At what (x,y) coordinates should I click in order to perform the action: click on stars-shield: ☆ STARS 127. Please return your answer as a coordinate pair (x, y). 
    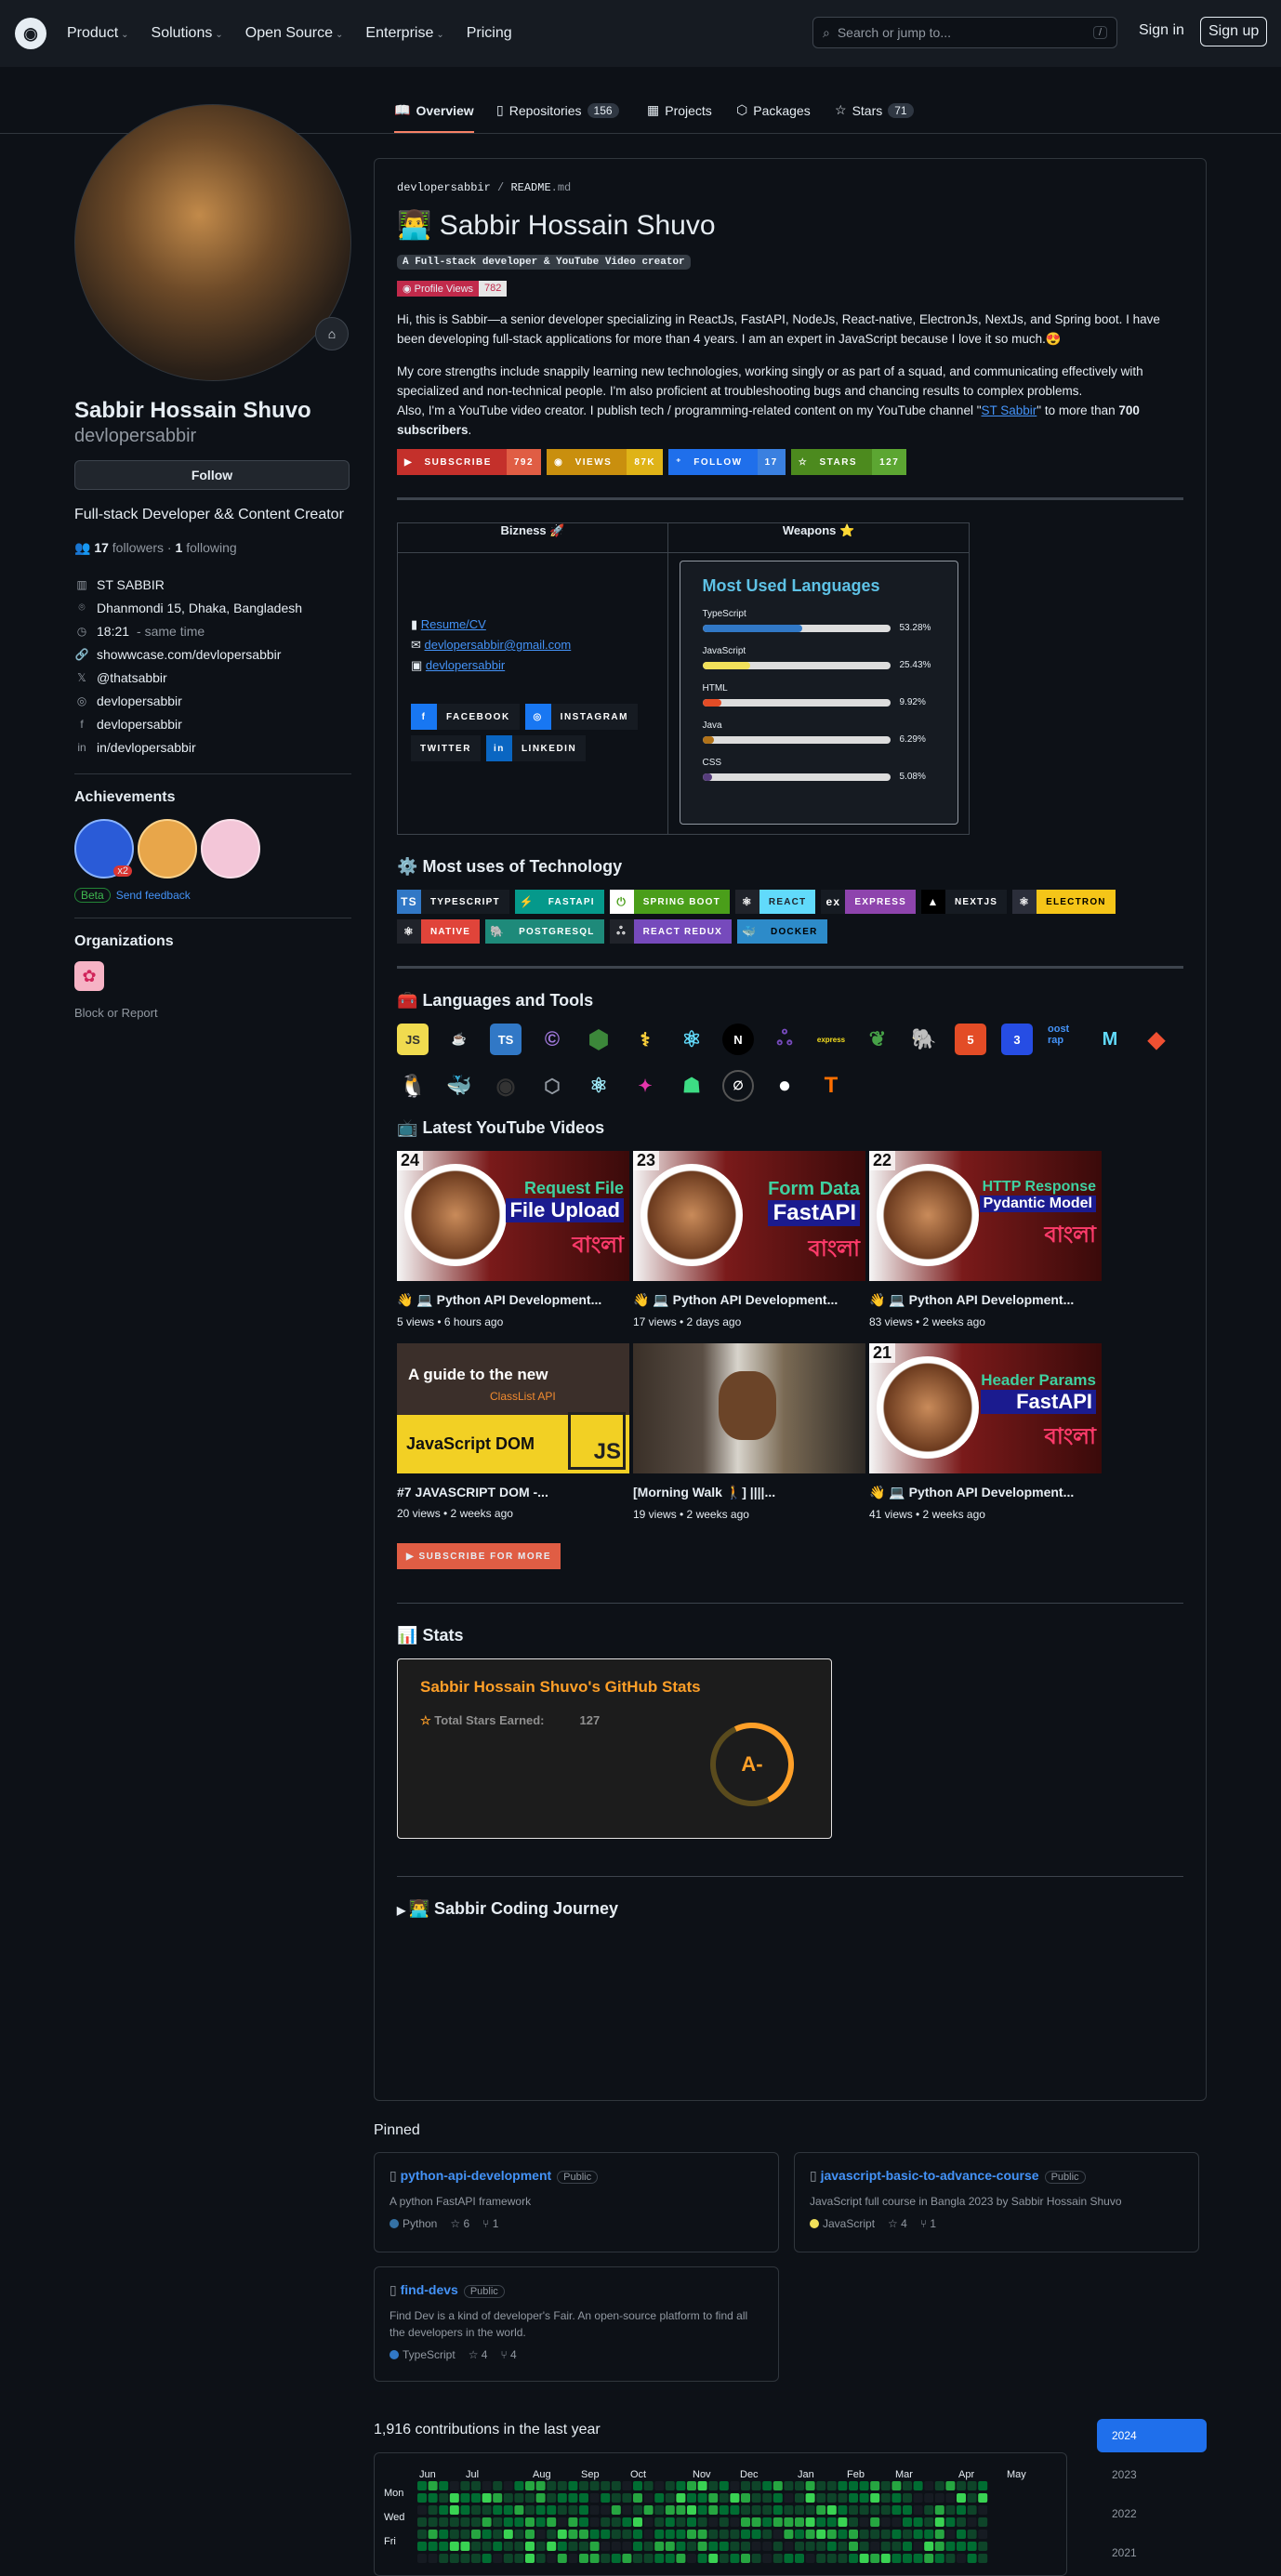
    Looking at the image, I should click on (849, 462).